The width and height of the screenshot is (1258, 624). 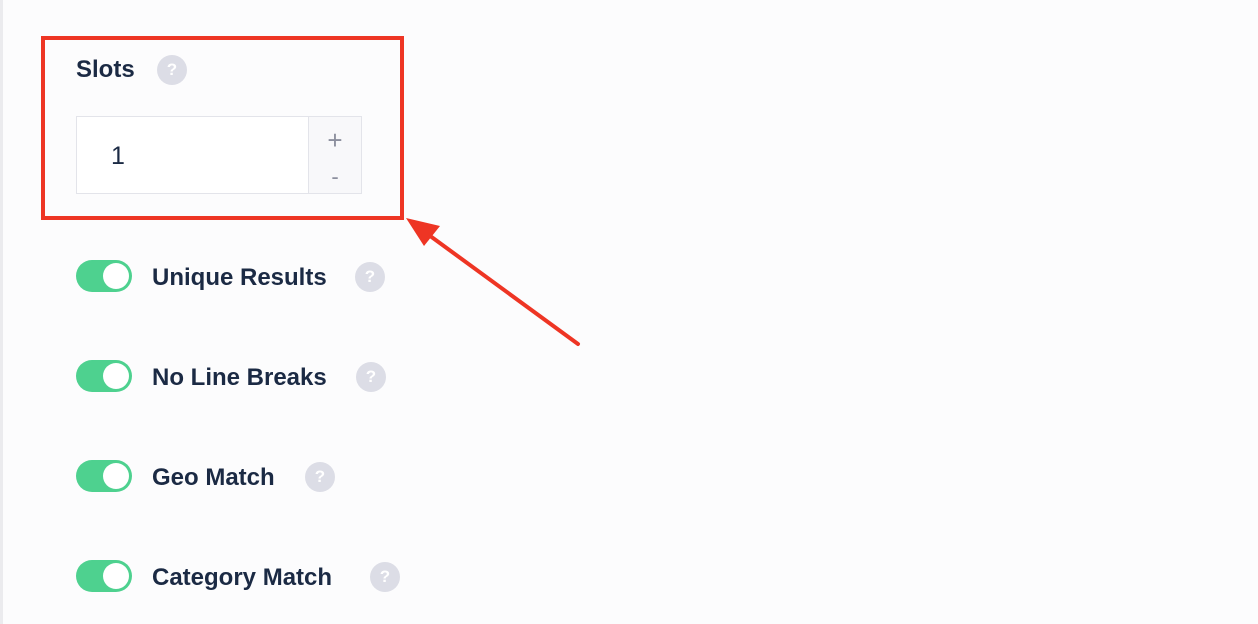 I want to click on geo-match-label: Geo Match, so click(x=213, y=477).